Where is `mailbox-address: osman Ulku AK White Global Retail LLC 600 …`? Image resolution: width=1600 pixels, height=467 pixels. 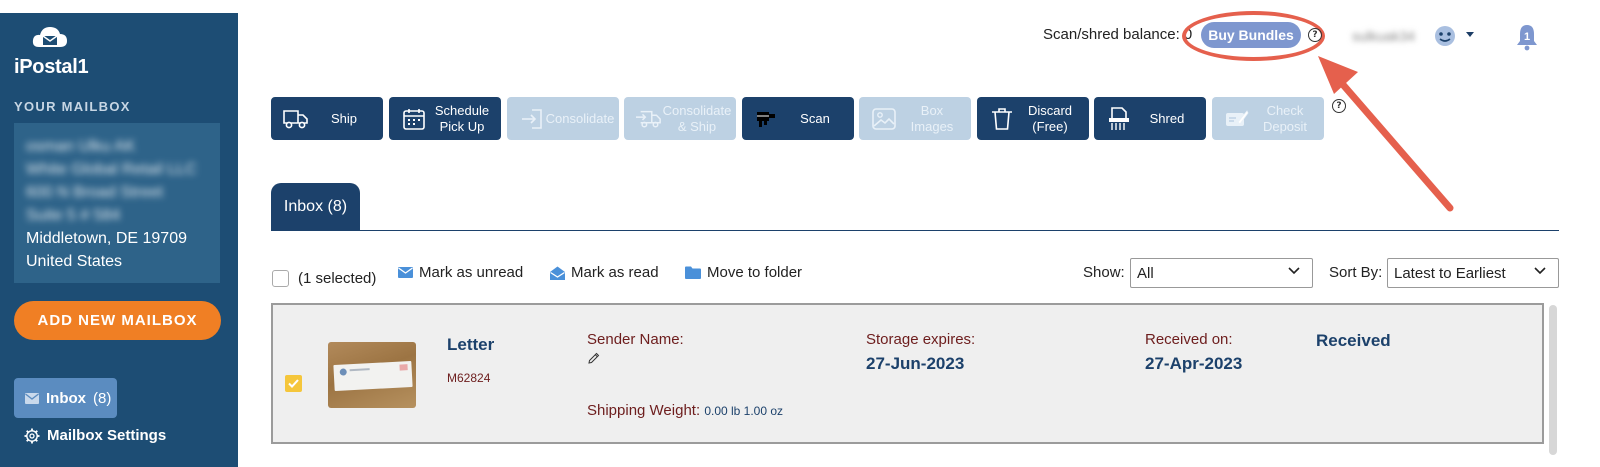
mailbox-address: osman Ulku AK White Global Retail LLC 600 … is located at coordinates (117, 203).